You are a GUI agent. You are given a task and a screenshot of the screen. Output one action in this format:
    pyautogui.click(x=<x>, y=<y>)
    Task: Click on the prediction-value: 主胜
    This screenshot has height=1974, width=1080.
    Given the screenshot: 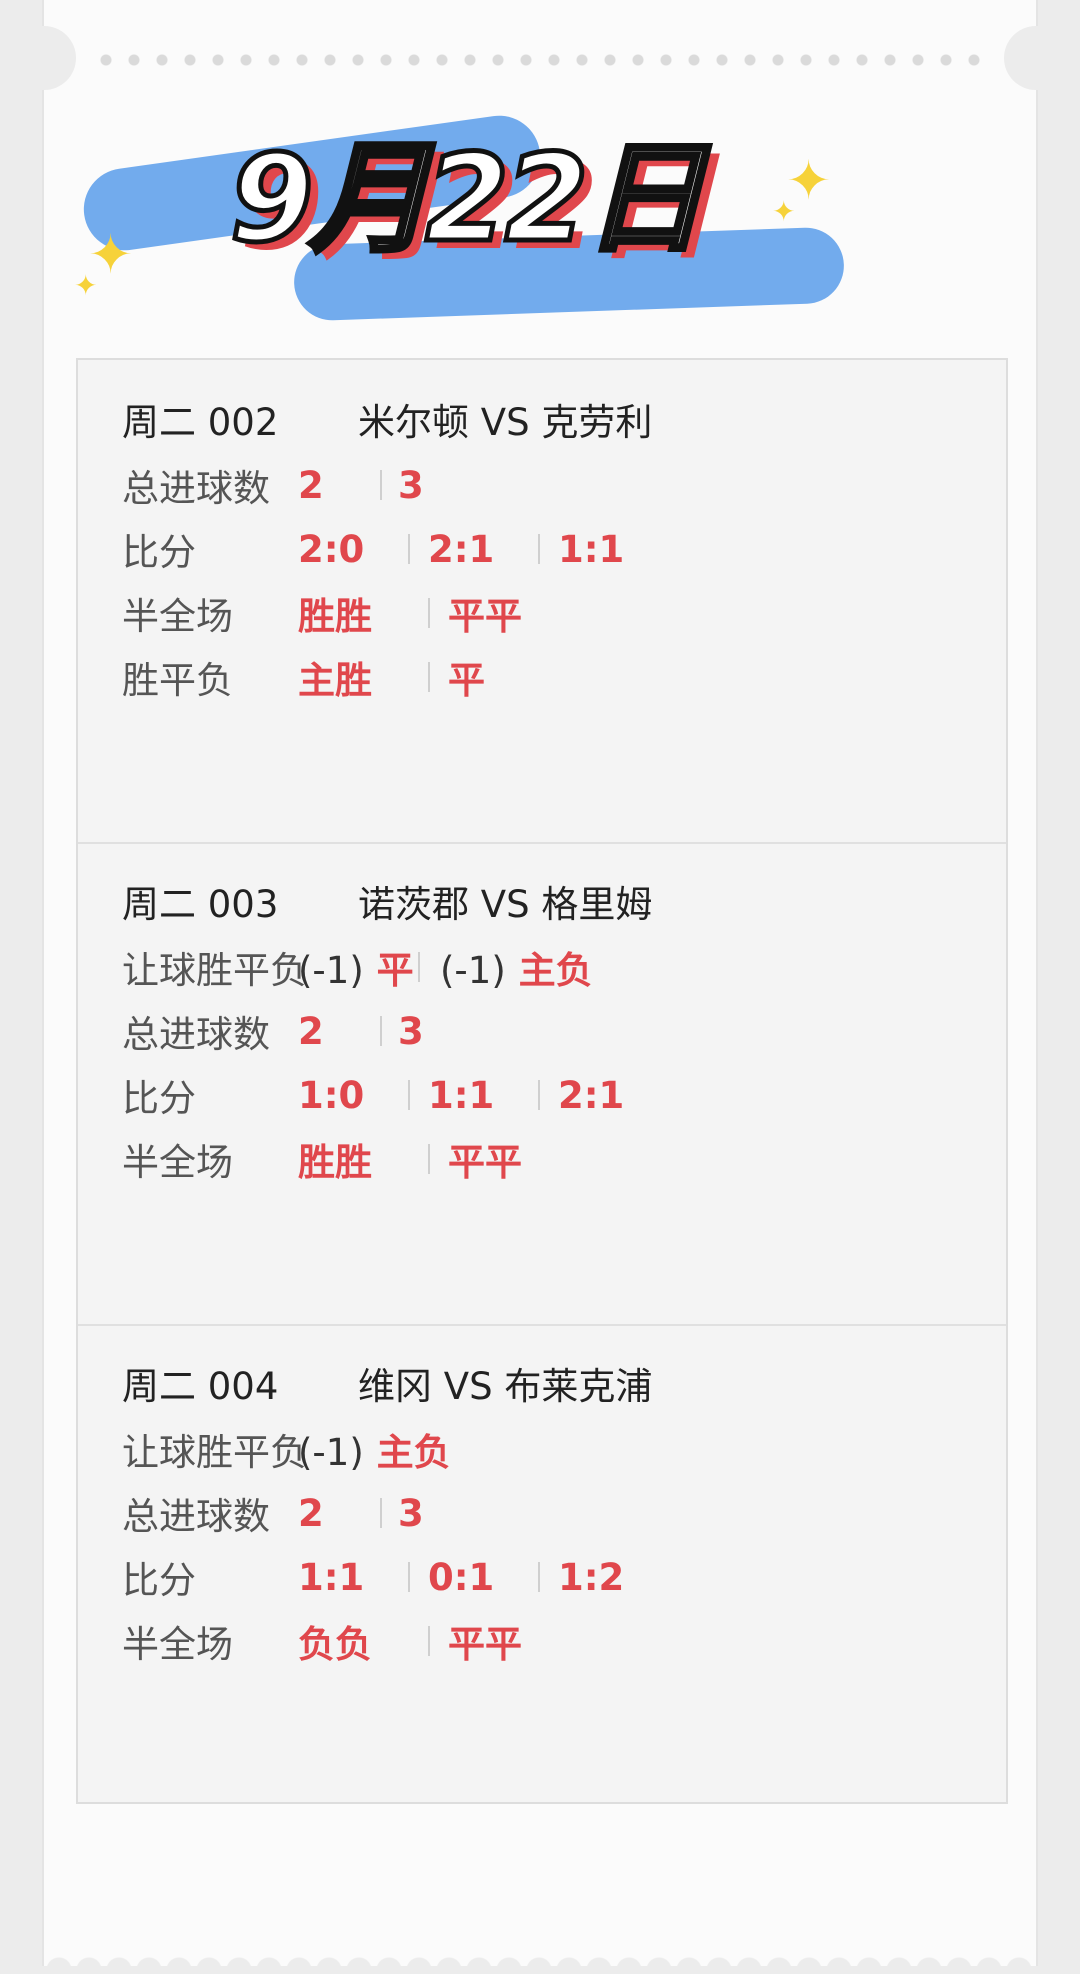 What is the action you would take?
    pyautogui.click(x=335, y=680)
    